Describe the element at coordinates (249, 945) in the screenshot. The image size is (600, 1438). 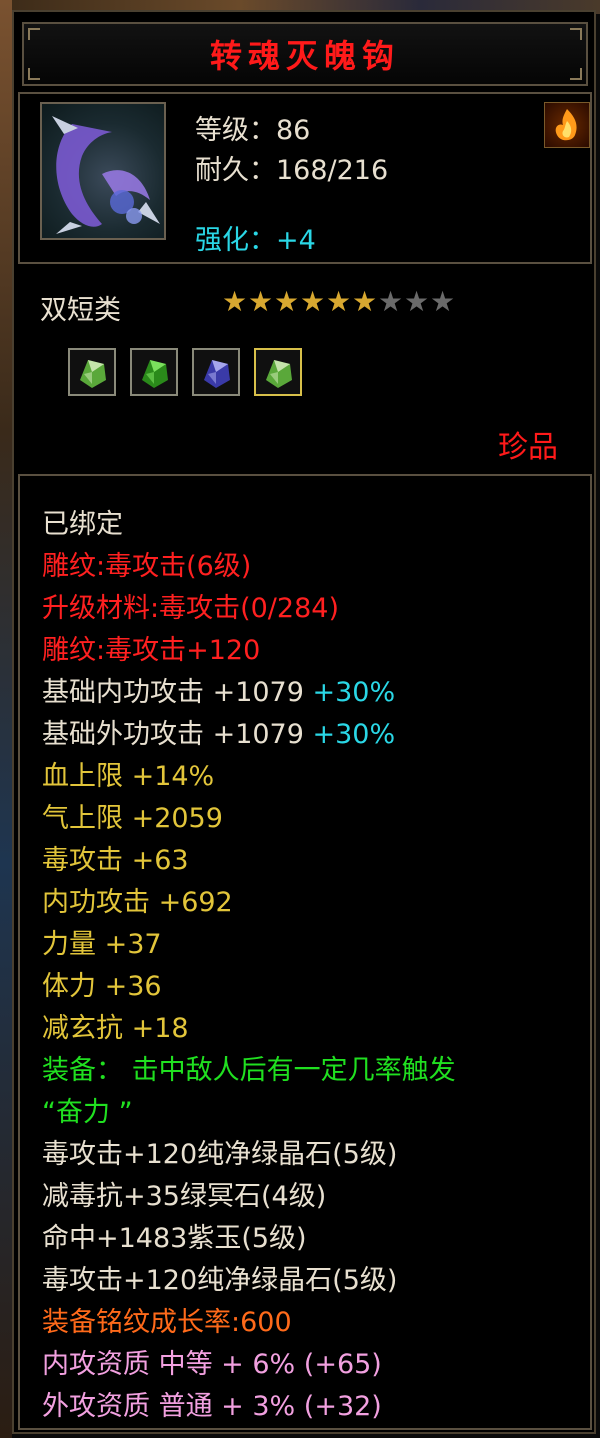
I see `attribute-line: 力量 +37` at that location.